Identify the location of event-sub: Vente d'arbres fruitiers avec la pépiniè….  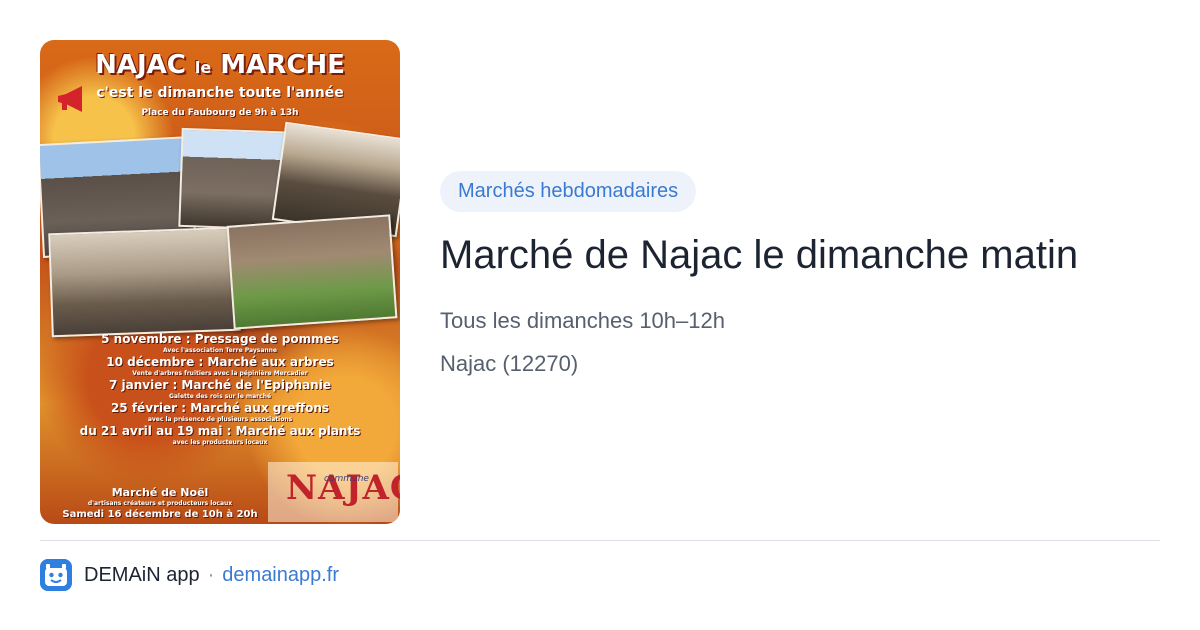
(220, 373).